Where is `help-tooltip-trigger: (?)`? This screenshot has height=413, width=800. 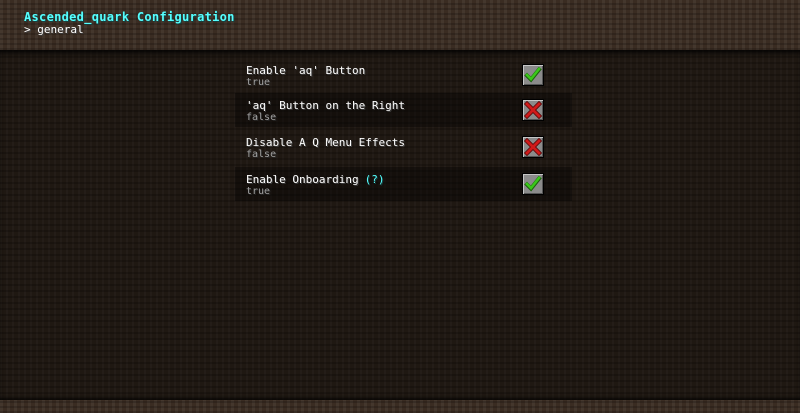
help-tooltip-trigger: (?) is located at coordinates (375, 179).